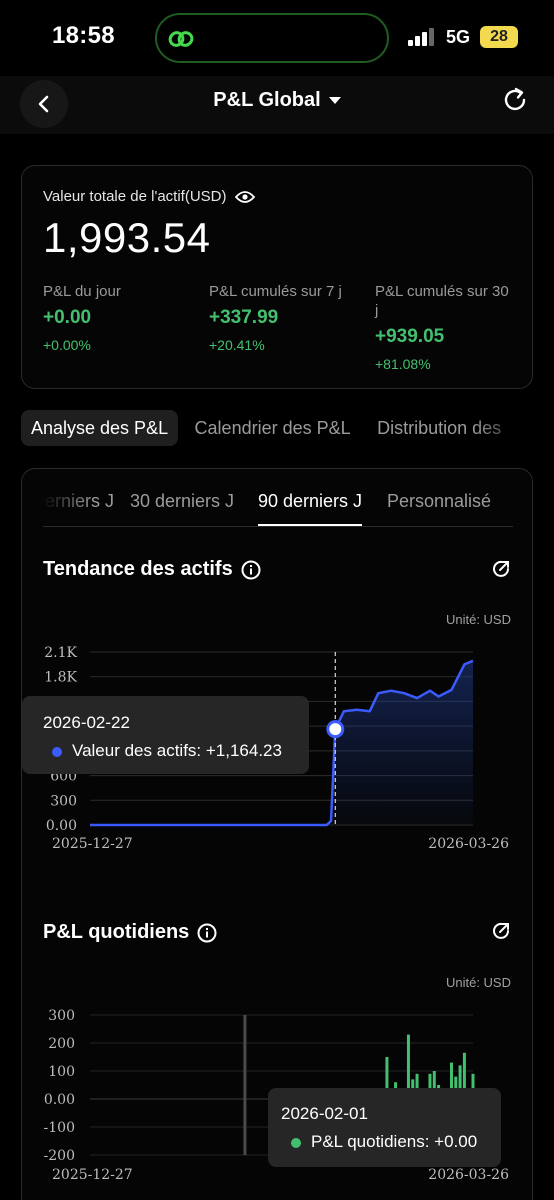  What do you see at coordinates (394, 1141) in the screenshot?
I see `tooltip-value: P&L quotidiens: +0.00` at bounding box center [394, 1141].